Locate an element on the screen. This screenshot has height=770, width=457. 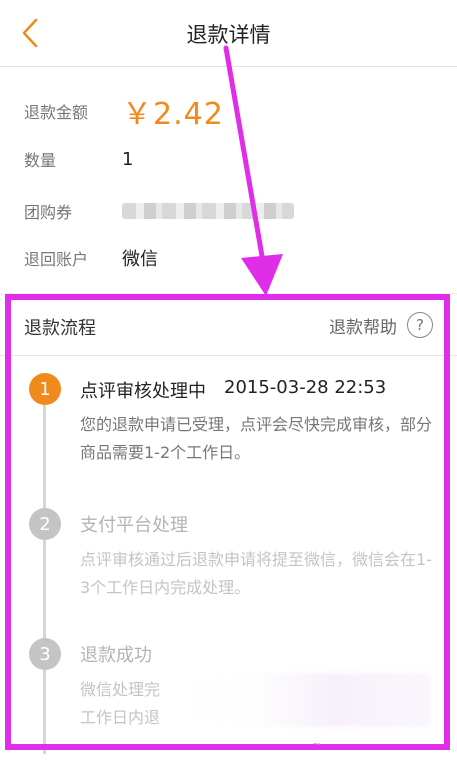
watermark-icon: ~ is located at coordinates (317, 743).